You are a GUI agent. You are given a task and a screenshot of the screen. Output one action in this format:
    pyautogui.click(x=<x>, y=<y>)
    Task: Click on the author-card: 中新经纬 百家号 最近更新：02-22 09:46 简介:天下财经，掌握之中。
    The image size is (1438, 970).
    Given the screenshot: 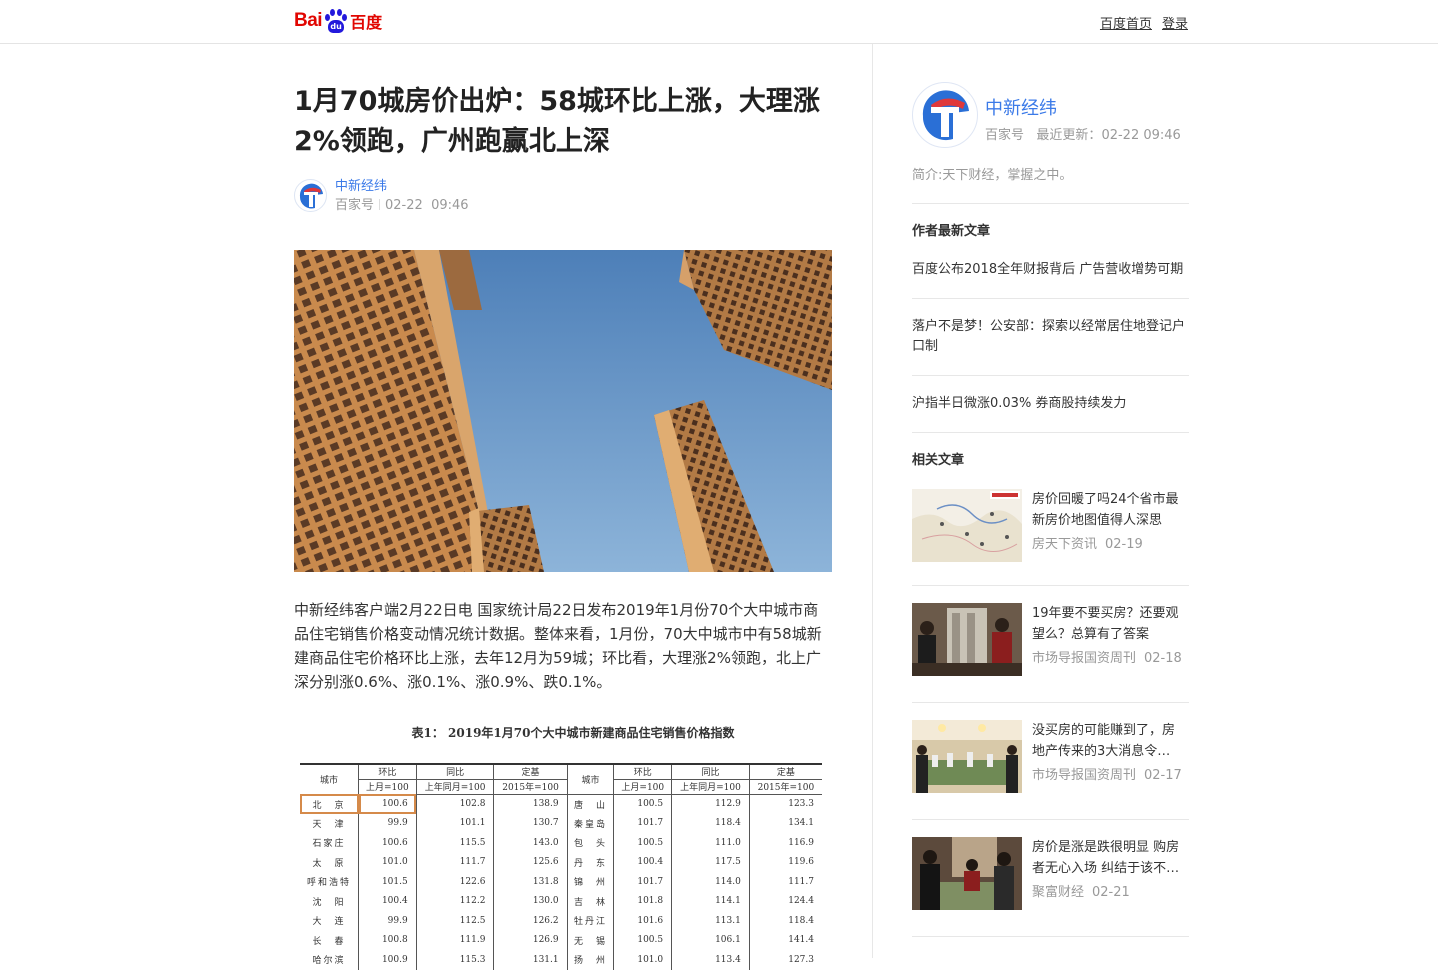 What is the action you would take?
    pyautogui.click(x=1050, y=124)
    